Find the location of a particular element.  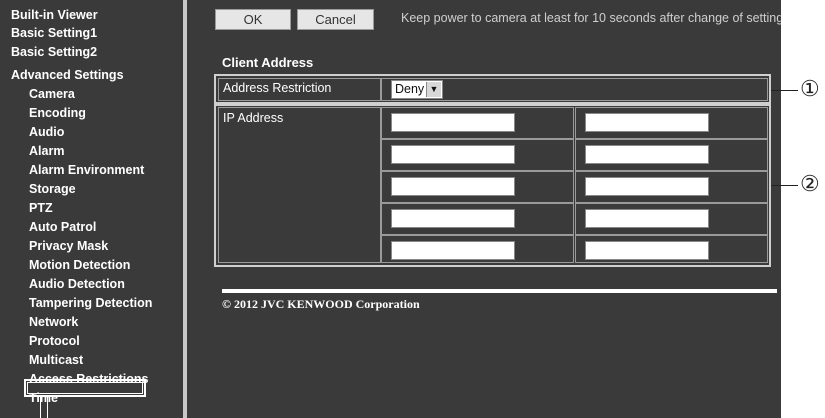

callout-2: ② is located at coordinates (810, 183).